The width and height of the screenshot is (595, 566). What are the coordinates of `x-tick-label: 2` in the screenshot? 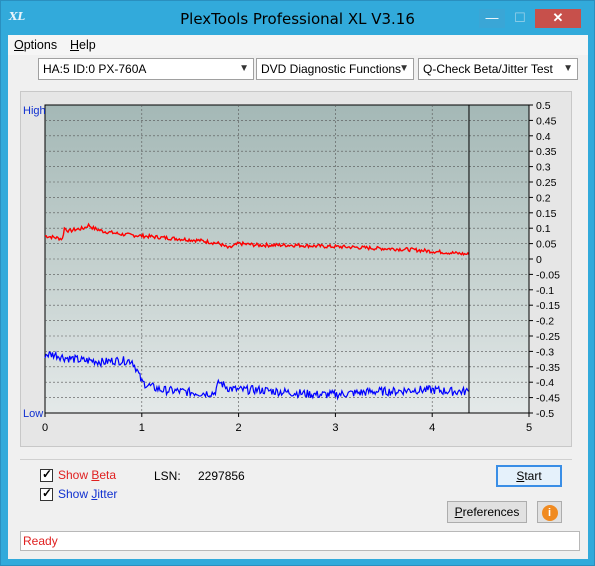 It's located at (239, 428).